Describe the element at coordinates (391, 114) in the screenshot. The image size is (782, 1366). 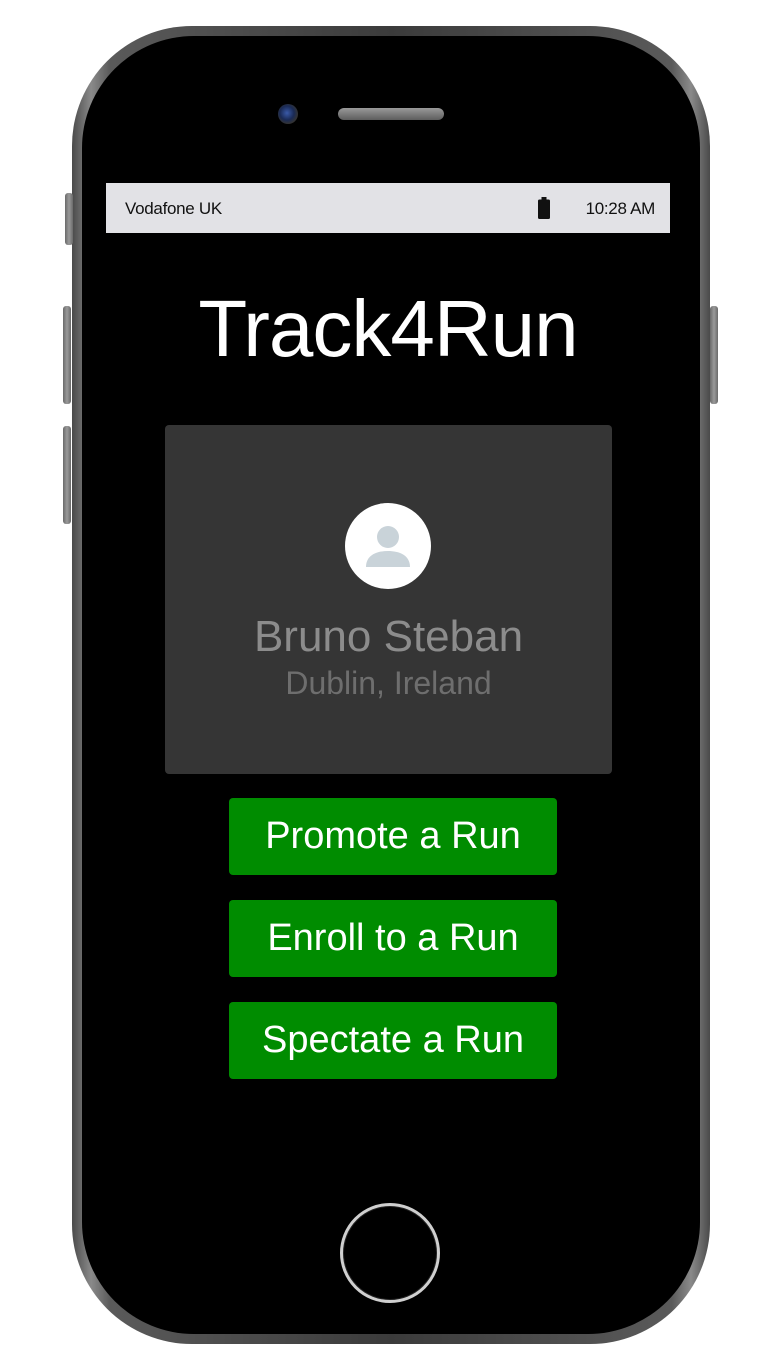
I see `earpiece-speaker` at that location.